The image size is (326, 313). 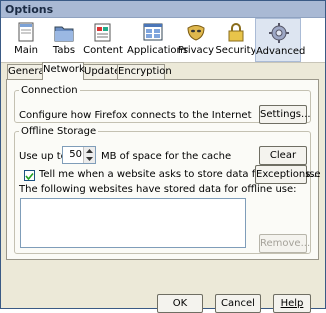 What do you see at coordinates (102, 32) in the screenshot?
I see `content-page-icon` at bounding box center [102, 32].